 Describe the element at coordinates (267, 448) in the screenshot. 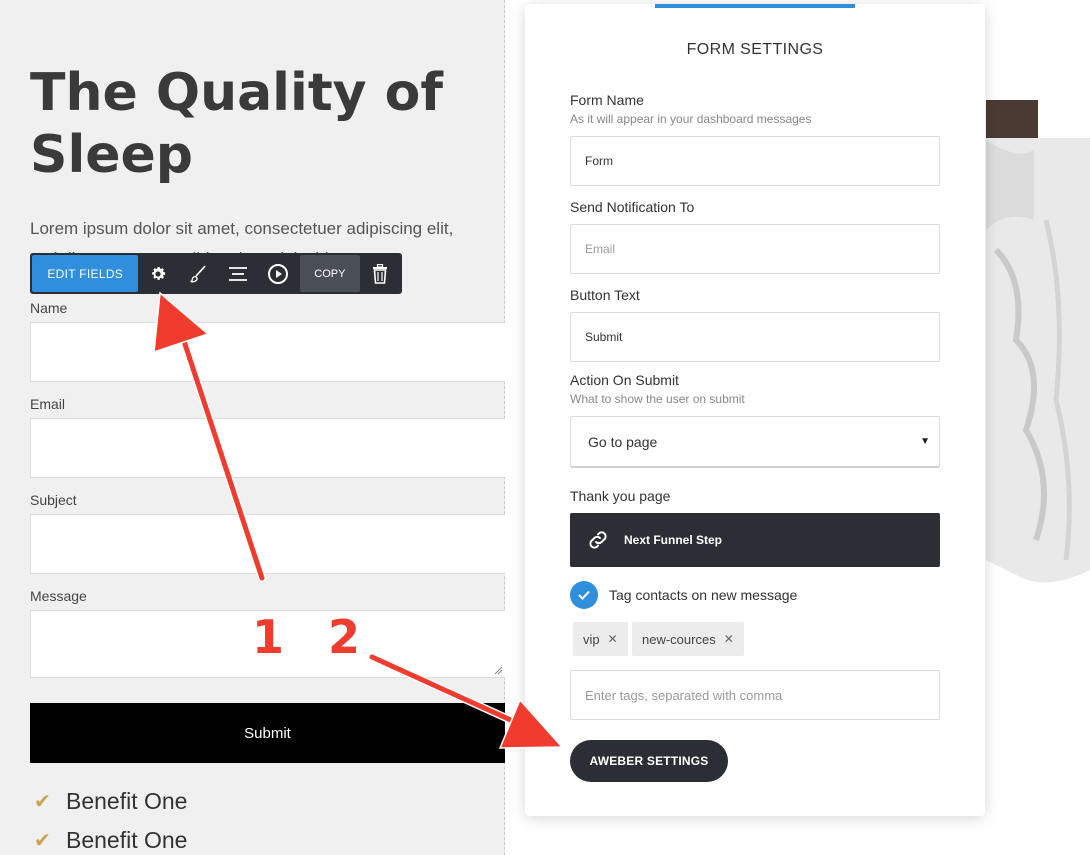

I see `email-input` at that location.